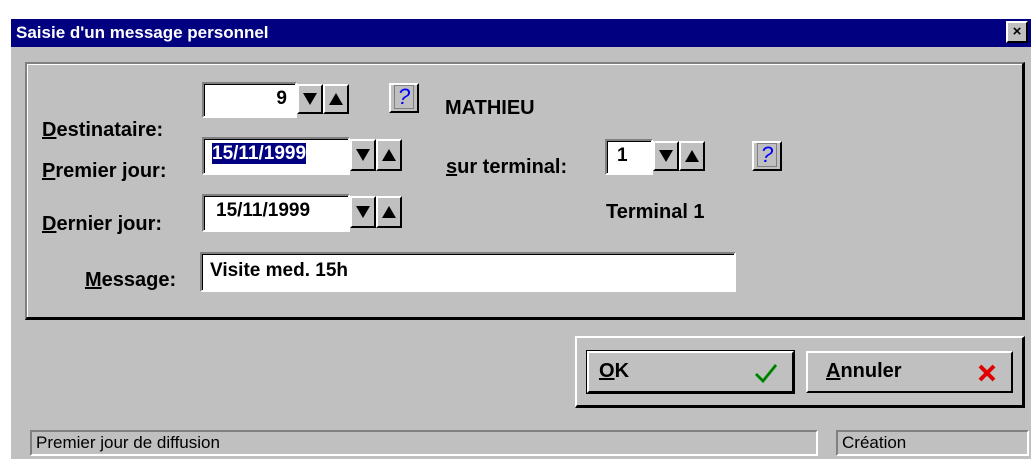 The width and height of the screenshot is (1031, 459). Describe the element at coordinates (263, 210) in the screenshot. I see `dernier-jour-value: 15/11/1999` at that location.